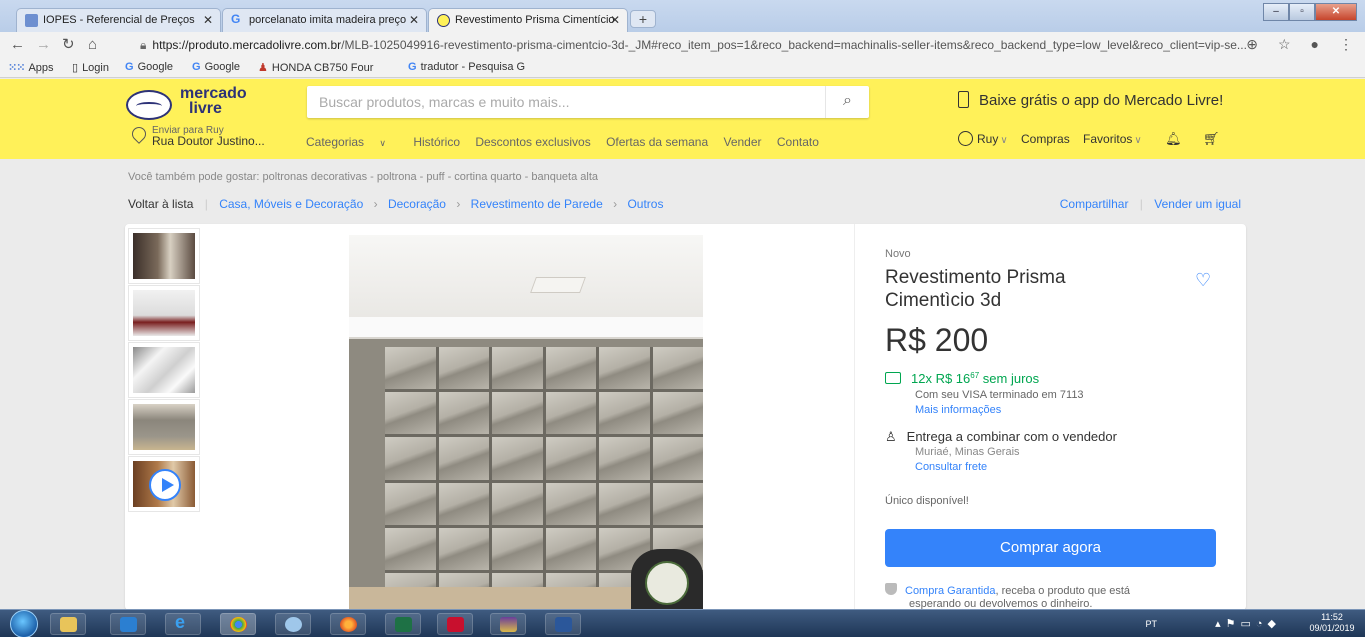 Image resolution: width=1365 pixels, height=637 pixels. I want to click on taskbar-media-player, so click(128, 624).